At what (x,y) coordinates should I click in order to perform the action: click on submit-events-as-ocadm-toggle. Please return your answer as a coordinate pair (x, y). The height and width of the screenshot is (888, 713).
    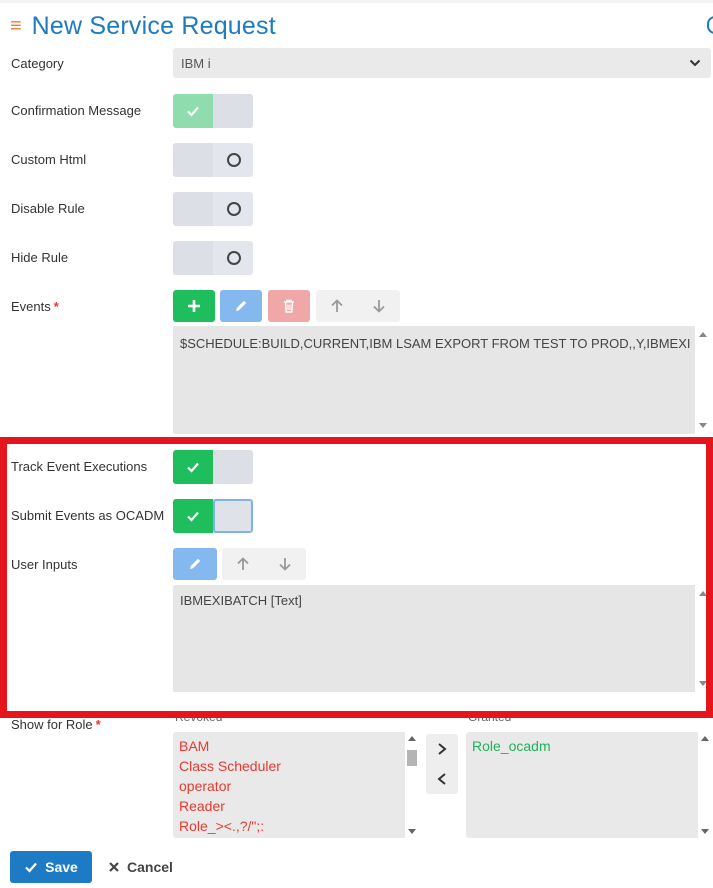
    Looking at the image, I should click on (213, 516).